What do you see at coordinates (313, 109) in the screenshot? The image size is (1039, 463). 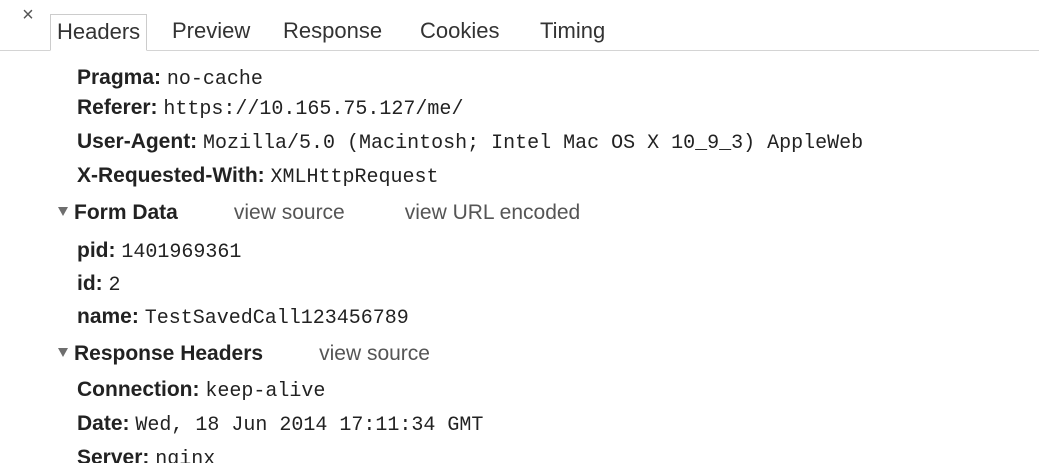 I see `header-value: https://10.165.75.127/me/` at bounding box center [313, 109].